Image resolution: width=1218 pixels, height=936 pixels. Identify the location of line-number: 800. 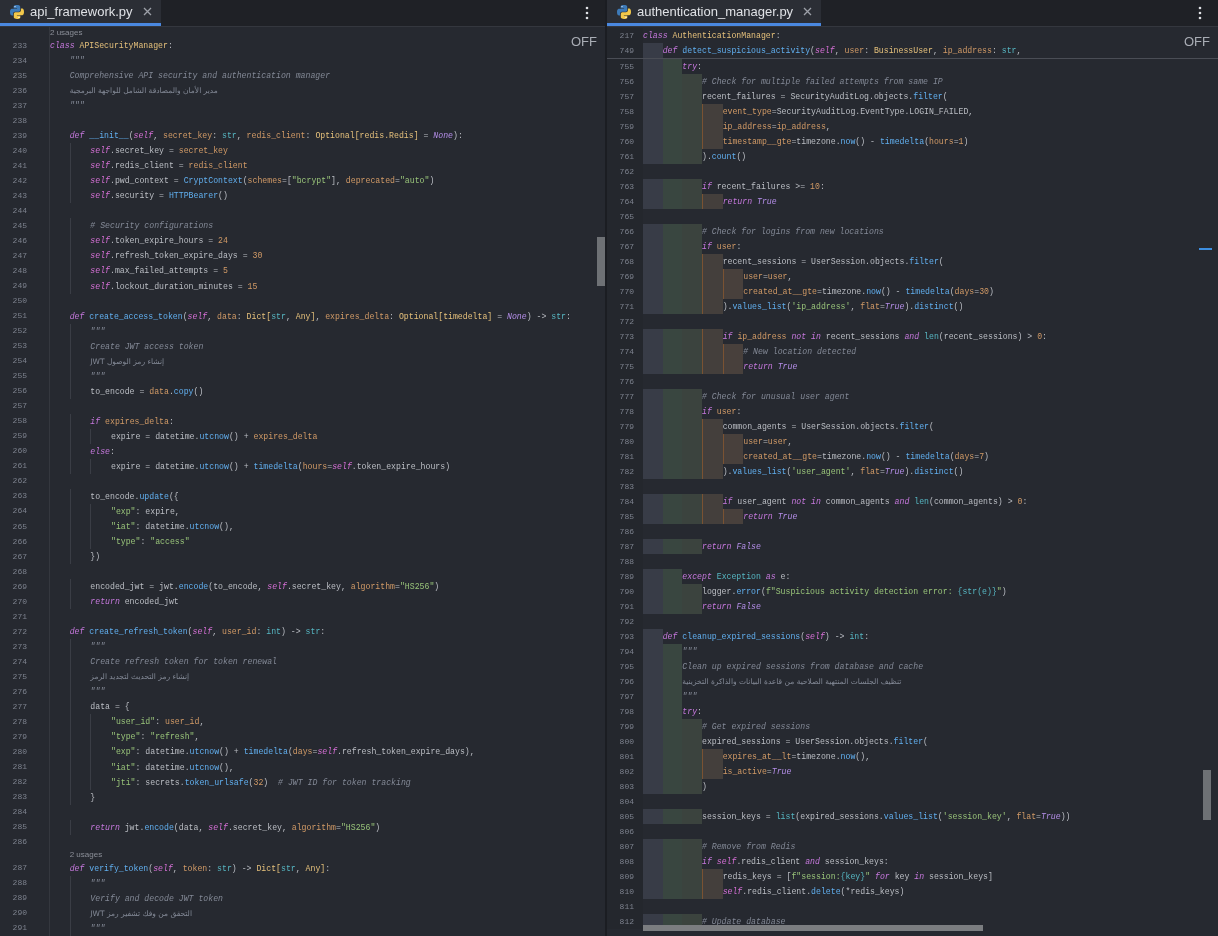
(626, 741).